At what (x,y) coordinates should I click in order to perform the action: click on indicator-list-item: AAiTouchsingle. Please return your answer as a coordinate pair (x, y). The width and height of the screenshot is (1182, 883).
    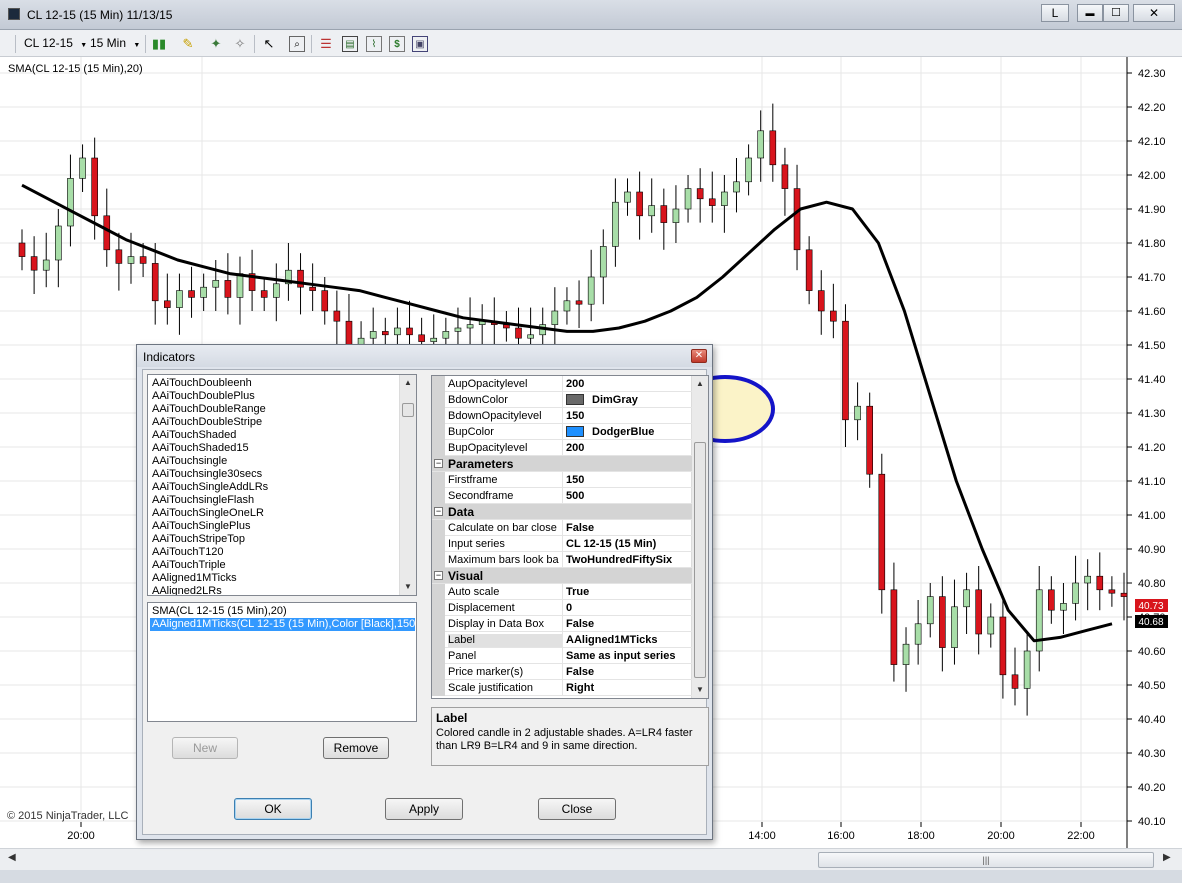
    Looking at the image, I should click on (189, 461).